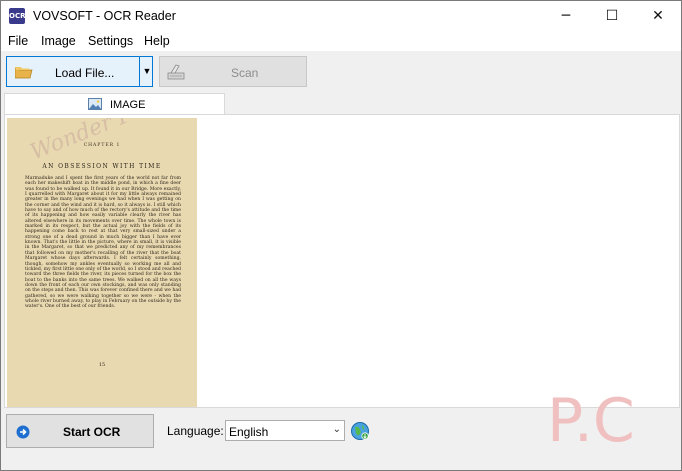 The width and height of the screenshot is (682, 471). Describe the element at coordinates (102, 145) in the screenshot. I see `document-chapter: CHAPTER 1` at that location.